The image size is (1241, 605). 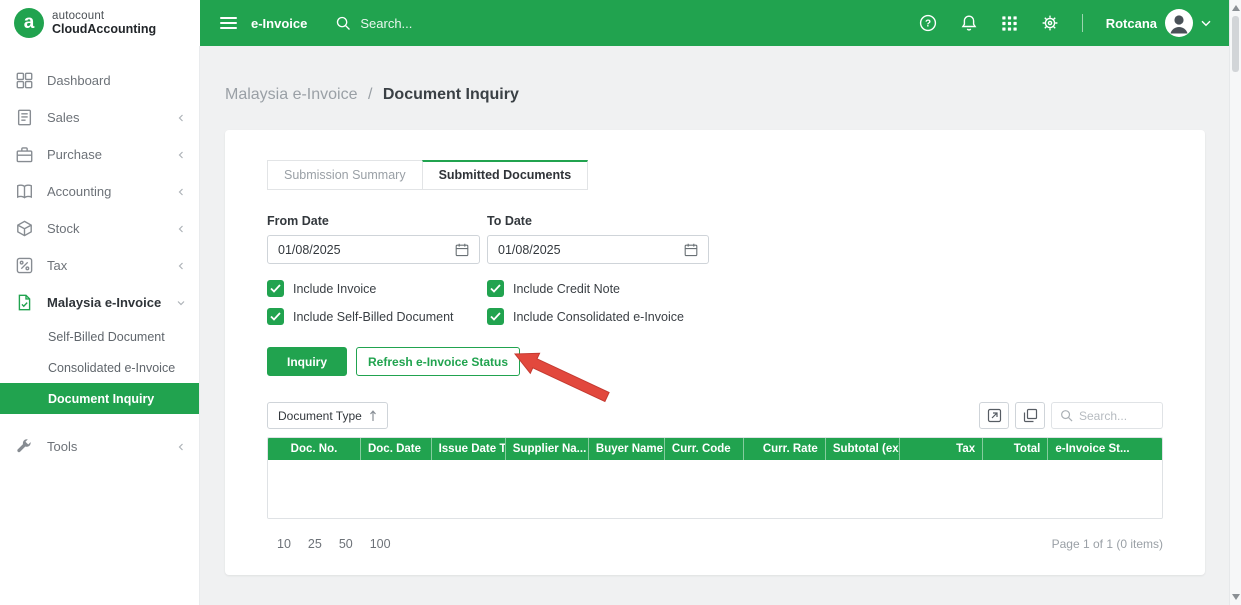 What do you see at coordinates (450, 94) in the screenshot?
I see `breadcrumb-current: Document Inquiry` at bounding box center [450, 94].